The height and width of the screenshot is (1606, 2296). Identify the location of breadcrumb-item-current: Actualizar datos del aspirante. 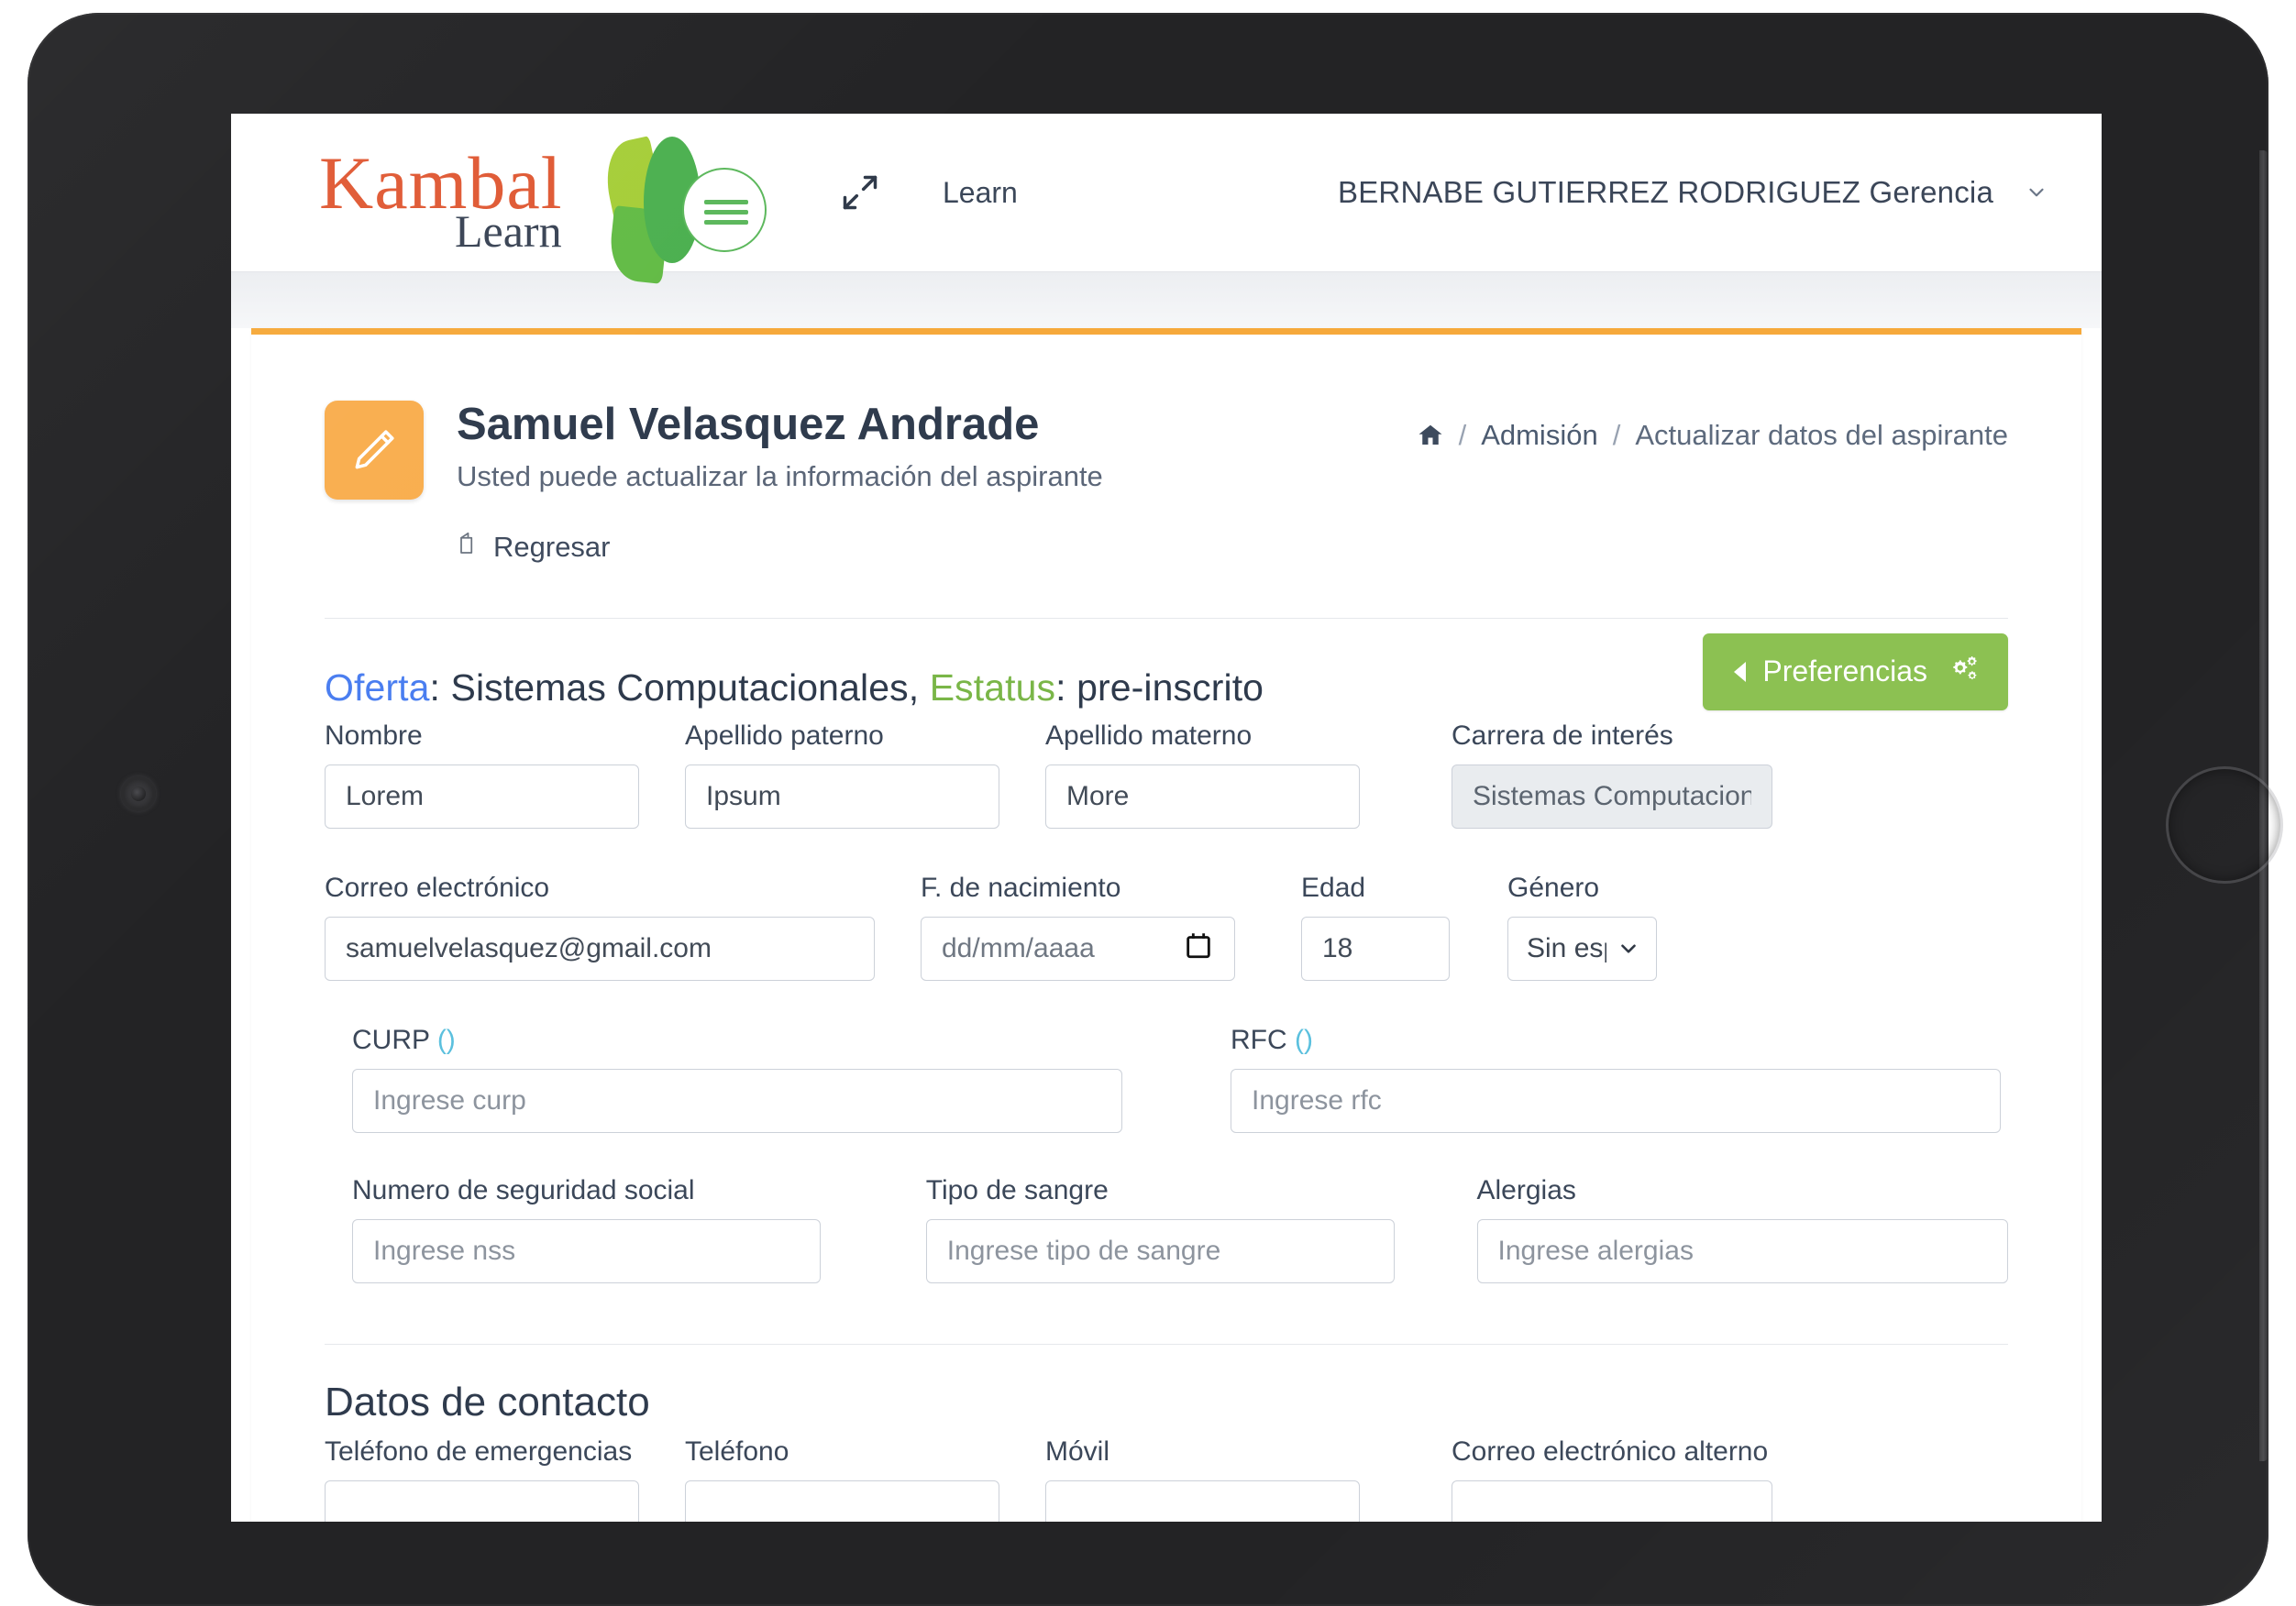
(1821, 435).